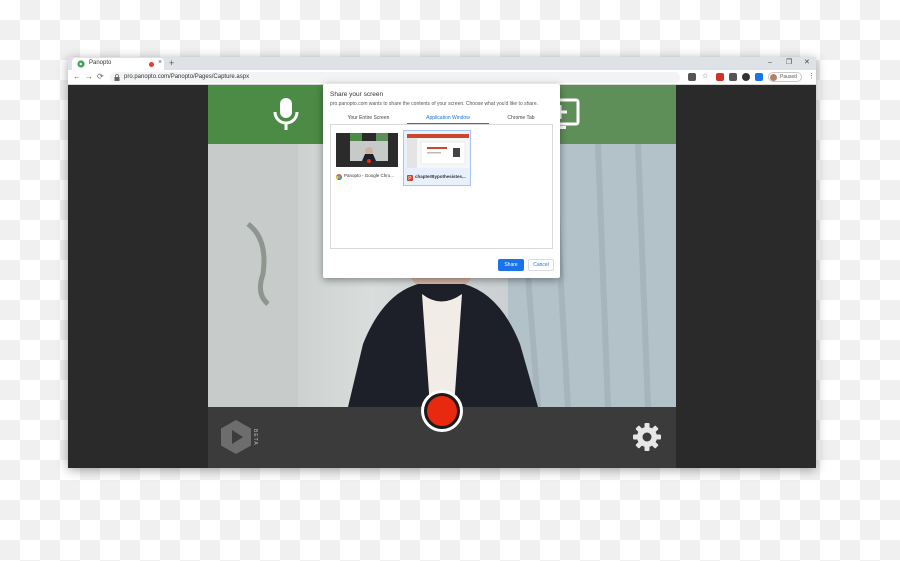 The image size is (900, 561). I want to click on dialog-title: Share your screen, so click(357, 94).